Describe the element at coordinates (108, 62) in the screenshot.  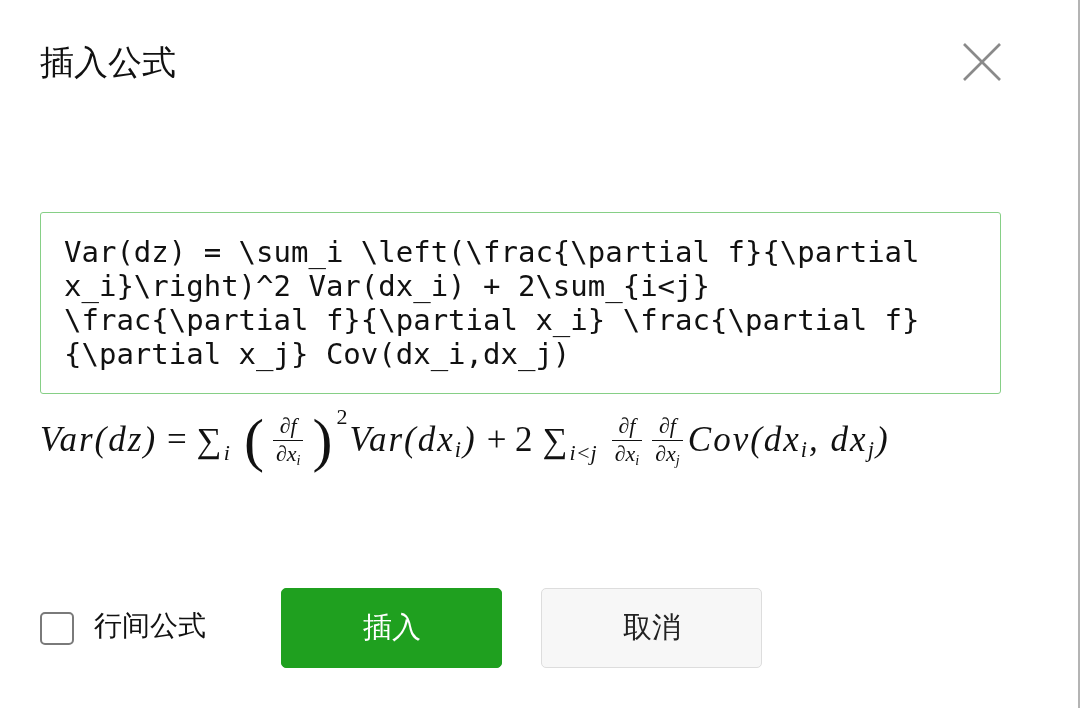
I see `dialog-title: 插入公式` at that location.